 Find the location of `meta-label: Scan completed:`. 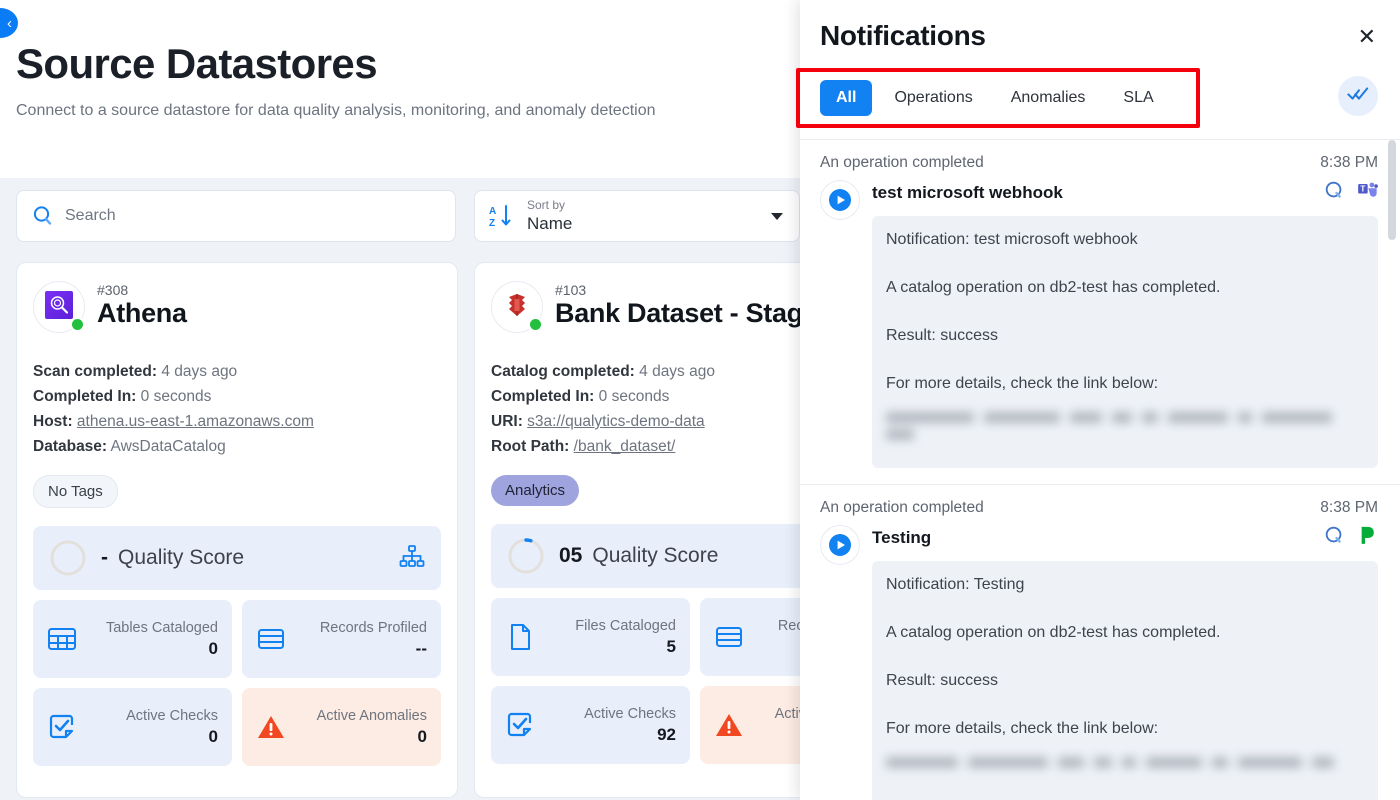

meta-label: Scan completed: is located at coordinates (95, 371).